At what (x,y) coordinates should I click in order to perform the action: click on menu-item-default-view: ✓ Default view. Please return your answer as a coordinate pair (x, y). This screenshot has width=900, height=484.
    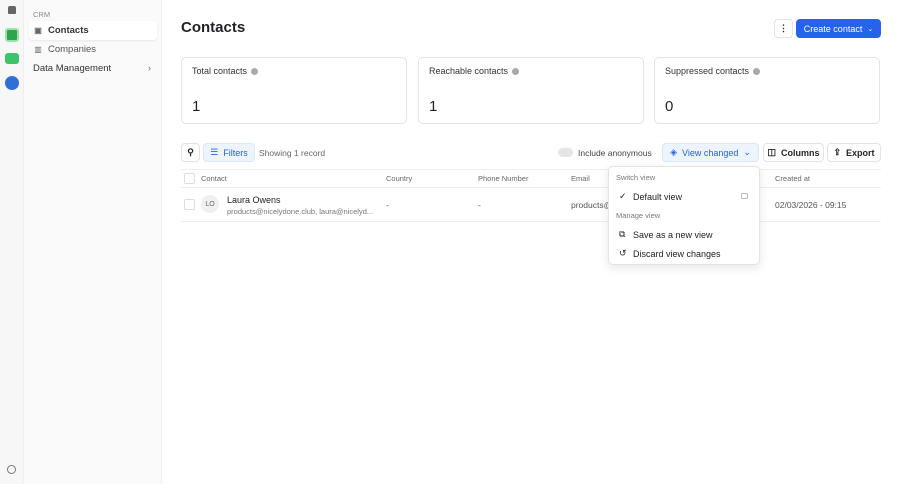
    Looking at the image, I should click on (650, 196).